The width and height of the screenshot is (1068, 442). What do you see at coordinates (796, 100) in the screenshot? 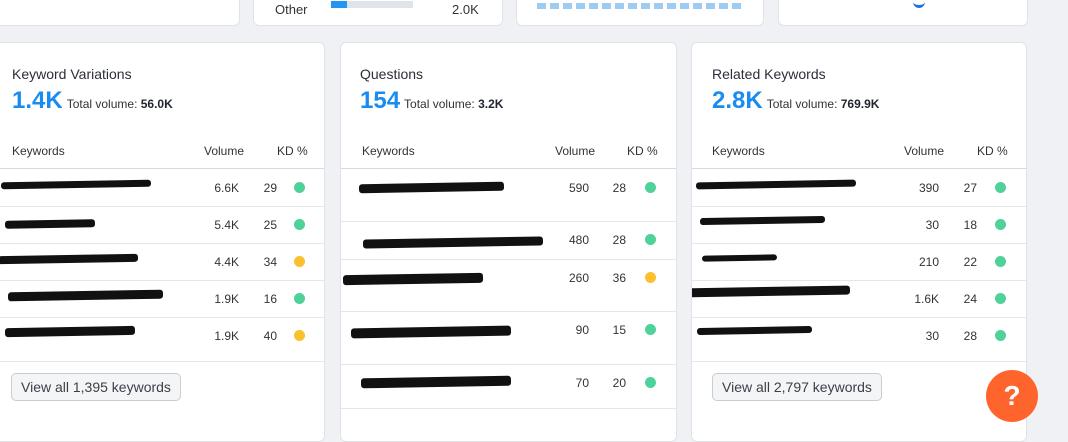
I see `keyword-count: 2.8K Total volume: 769.9K` at bounding box center [796, 100].